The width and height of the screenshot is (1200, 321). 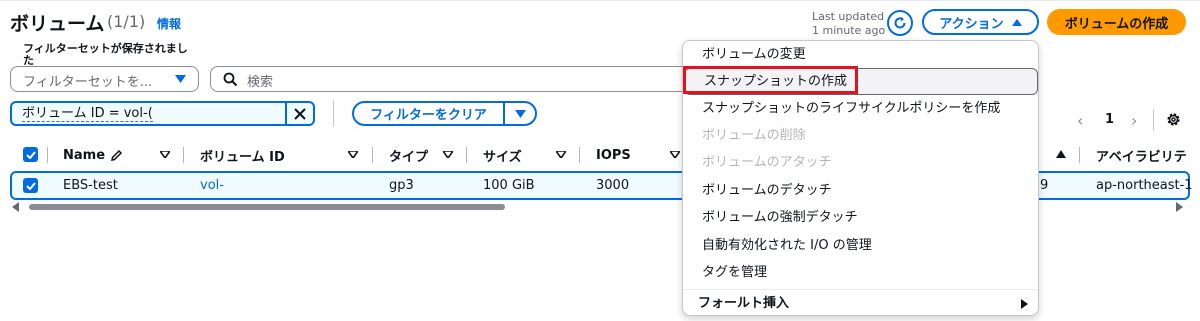 What do you see at coordinates (162, 113) in the screenshot?
I see `filter-token: ボリューム ID = vol-(` at bounding box center [162, 113].